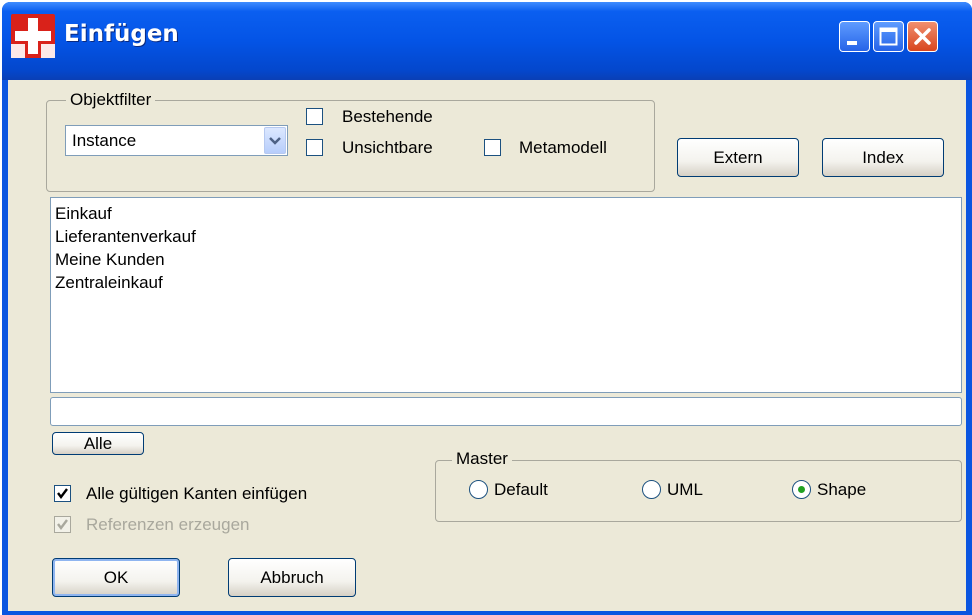 This screenshot has height=615, width=972. Describe the element at coordinates (854, 36) in the screenshot. I see `minimize-button` at that location.